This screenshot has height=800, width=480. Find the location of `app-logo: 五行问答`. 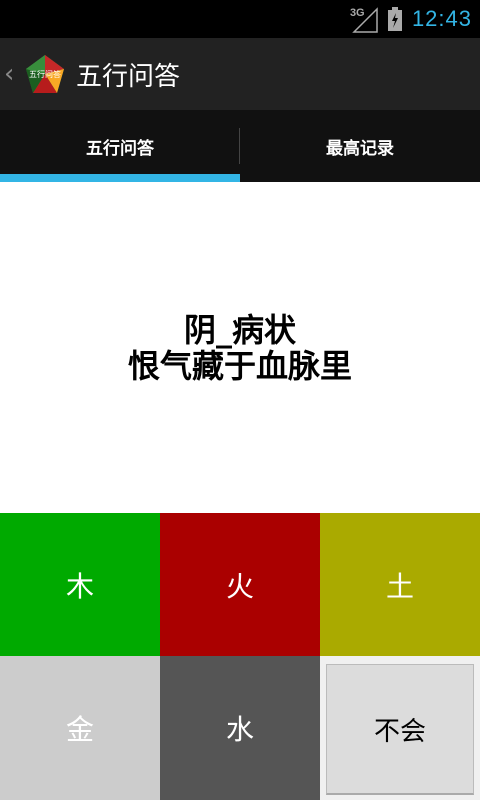

app-logo: 五行问答 is located at coordinates (45, 74).